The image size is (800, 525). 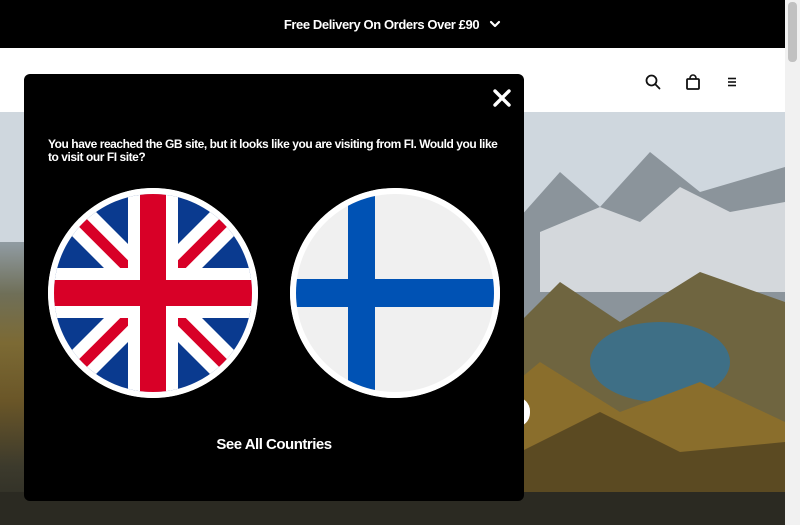 I want to click on scrollbar-thumb, so click(x=792, y=32).